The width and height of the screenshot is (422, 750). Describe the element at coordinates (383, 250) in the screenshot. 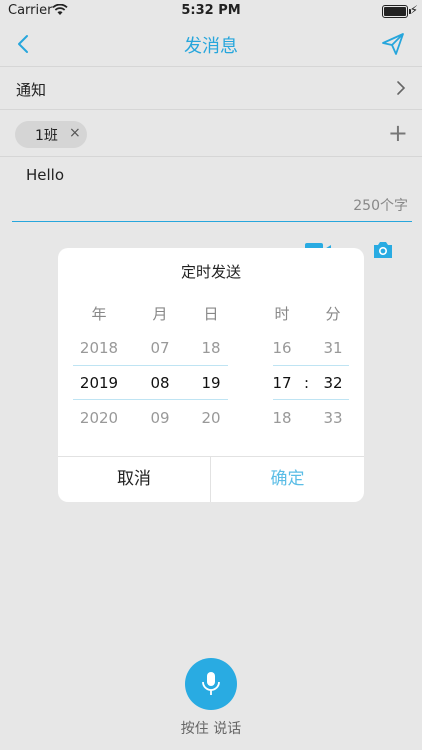

I see `camera-icon` at that location.